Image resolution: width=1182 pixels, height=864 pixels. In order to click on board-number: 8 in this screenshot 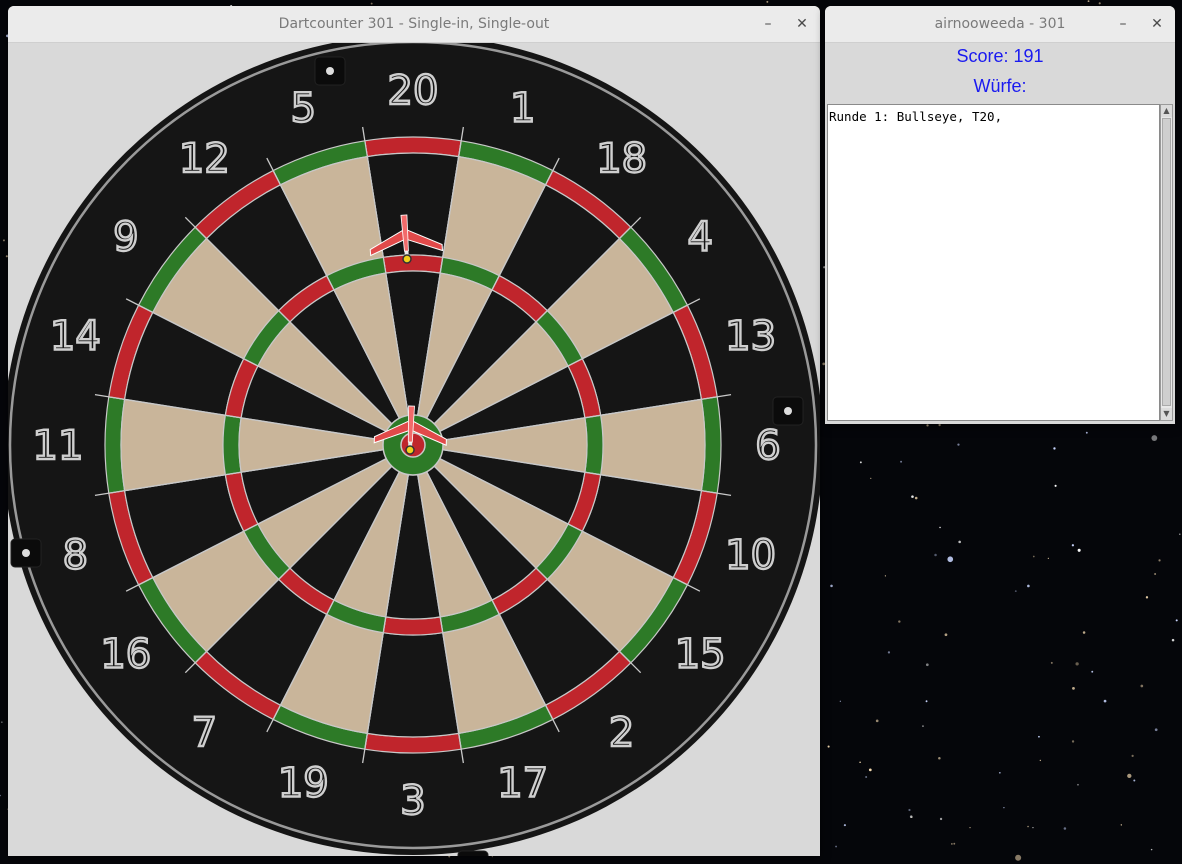, I will do `click(75, 556)`.